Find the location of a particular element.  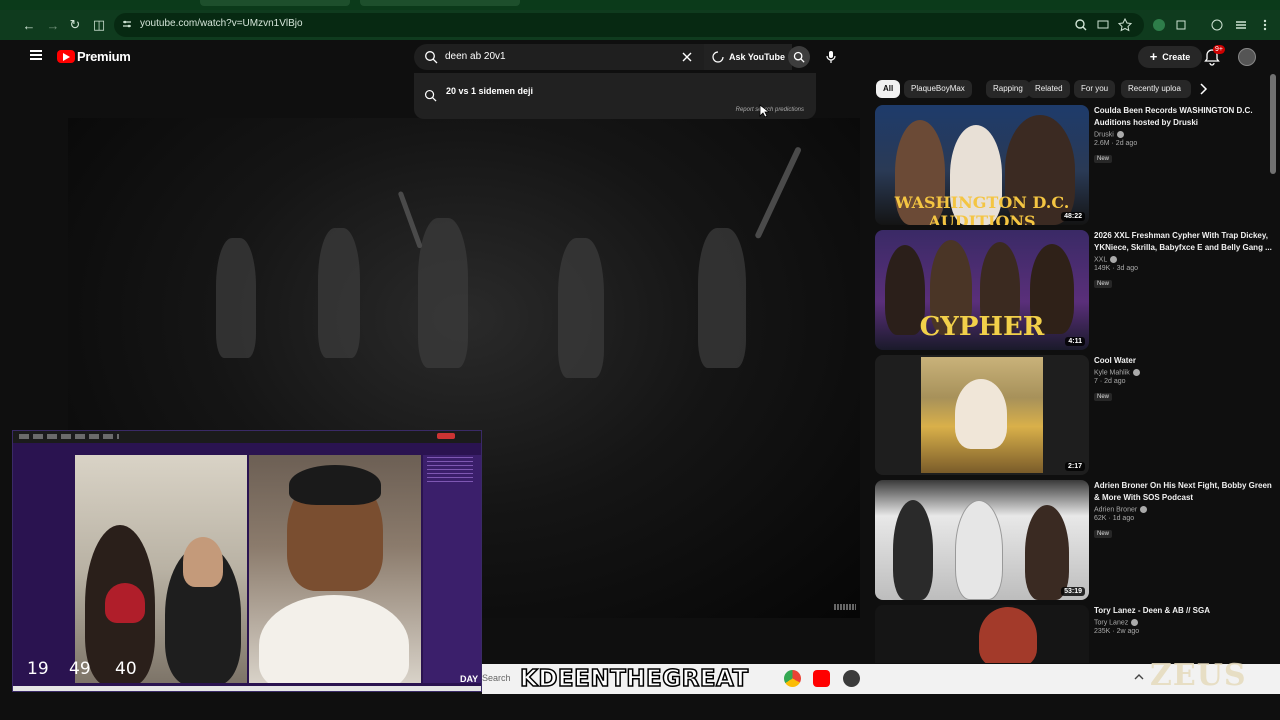

album-art is located at coordinates (982, 415).